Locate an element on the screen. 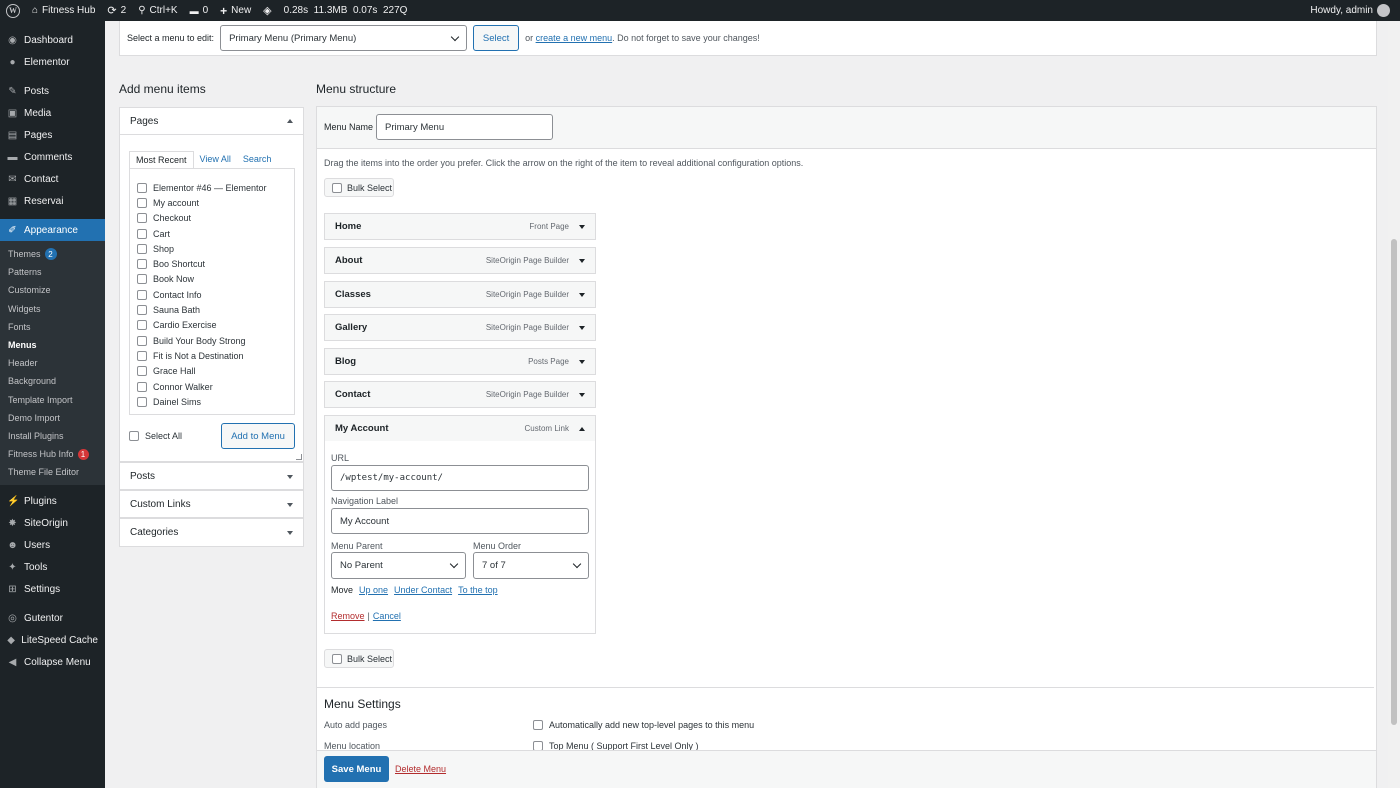 This screenshot has height=788, width=1400. list-item: Sauna Bath is located at coordinates (212, 309).